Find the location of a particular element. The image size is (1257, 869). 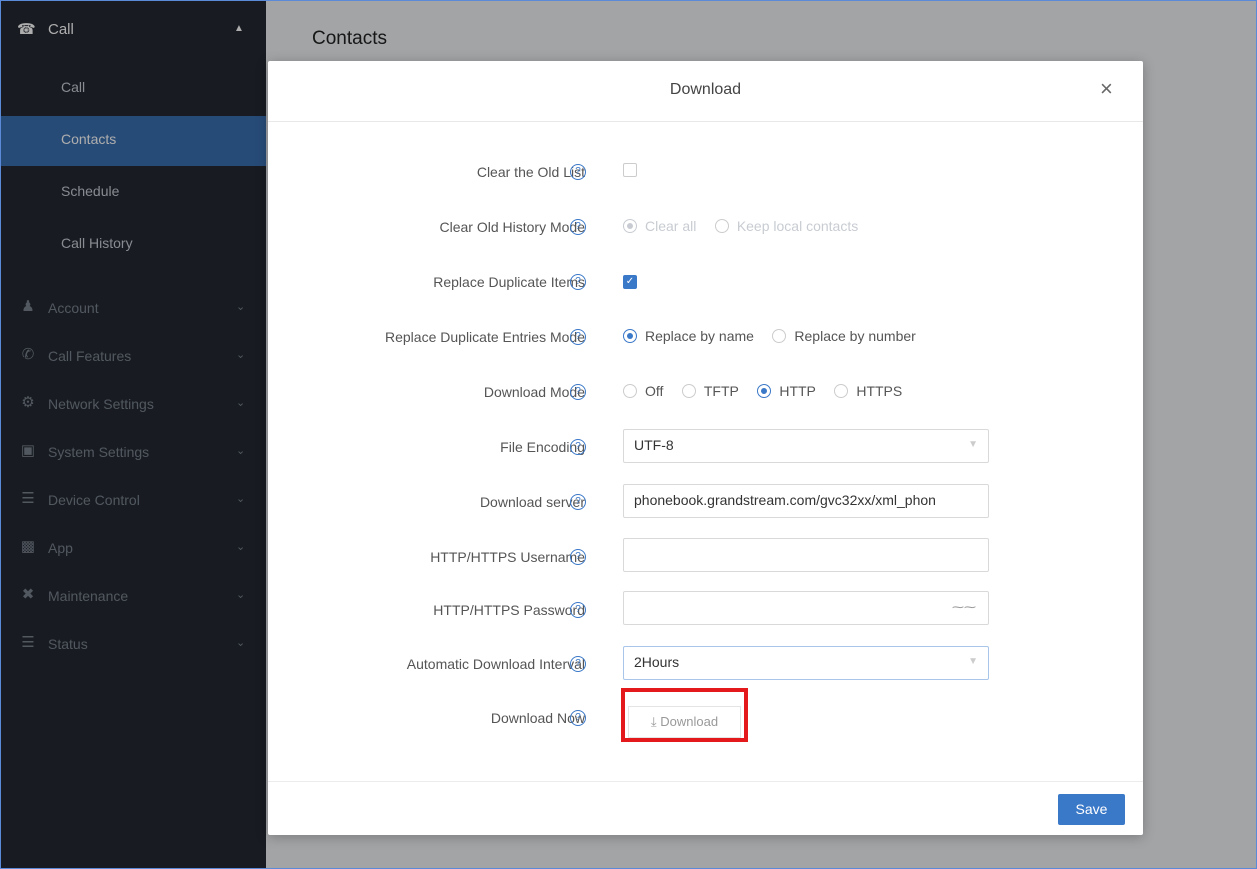

close-icon: × is located at coordinates (1106, 89).